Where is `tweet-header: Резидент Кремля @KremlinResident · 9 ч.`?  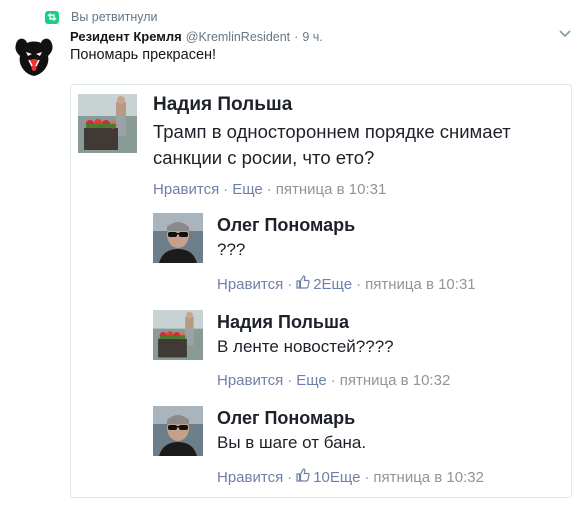
tweet-header: Резидент Кремля @KremlinResident · 9 ч. is located at coordinates (322, 36).